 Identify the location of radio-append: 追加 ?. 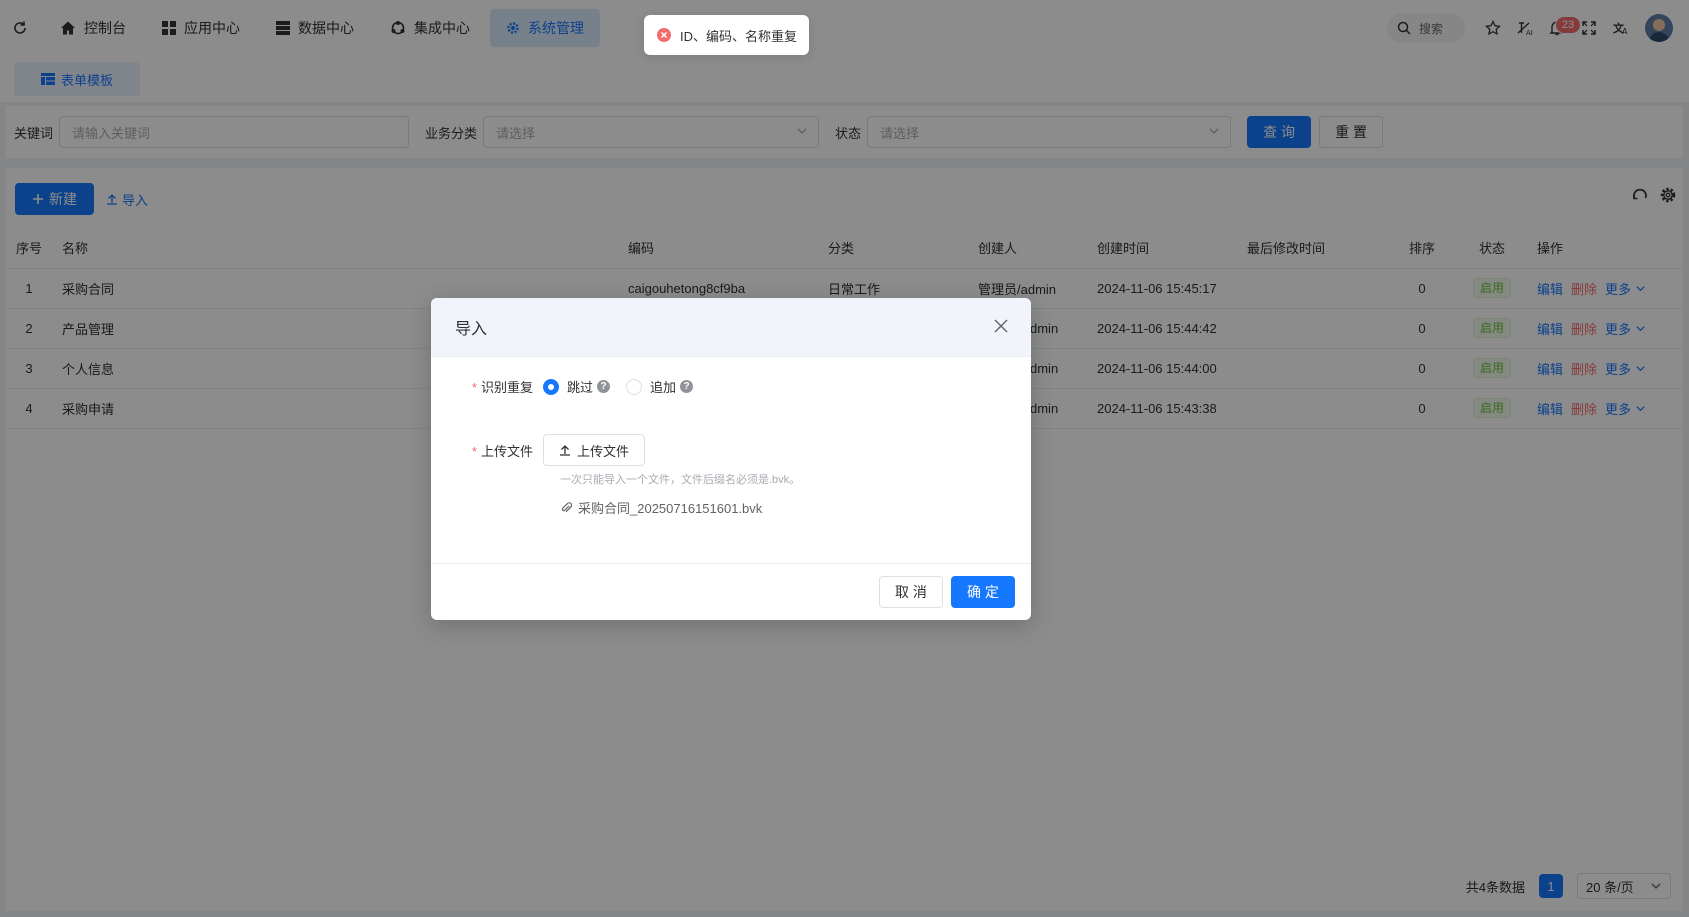
(660, 386).